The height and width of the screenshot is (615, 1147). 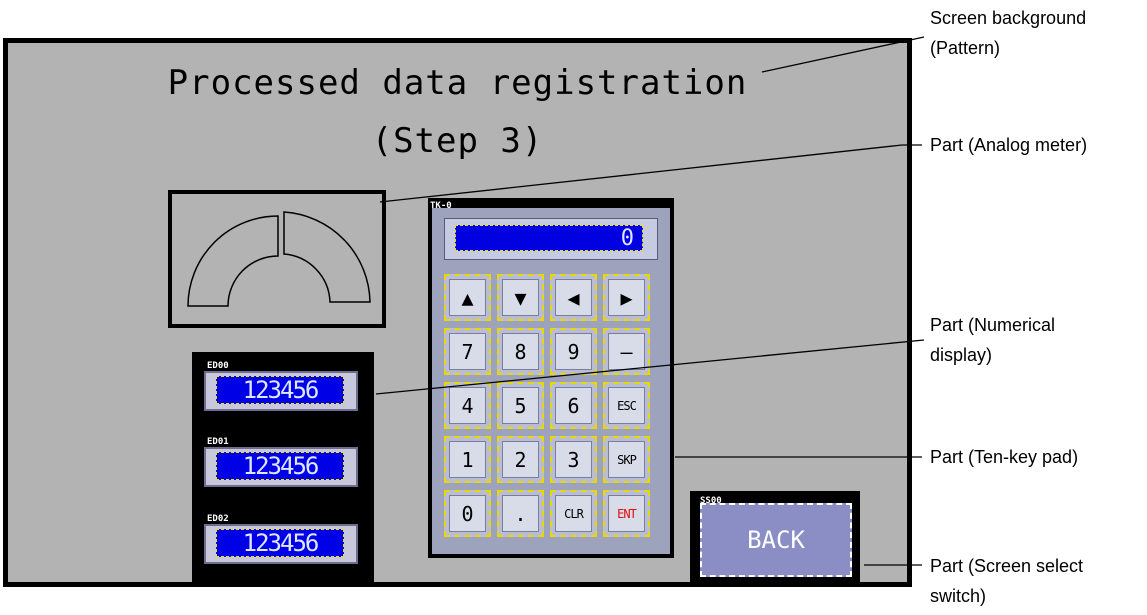 What do you see at coordinates (1009, 145) in the screenshot?
I see `callout-analog-meter: Part (Analog meter)` at bounding box center [1009, 145].